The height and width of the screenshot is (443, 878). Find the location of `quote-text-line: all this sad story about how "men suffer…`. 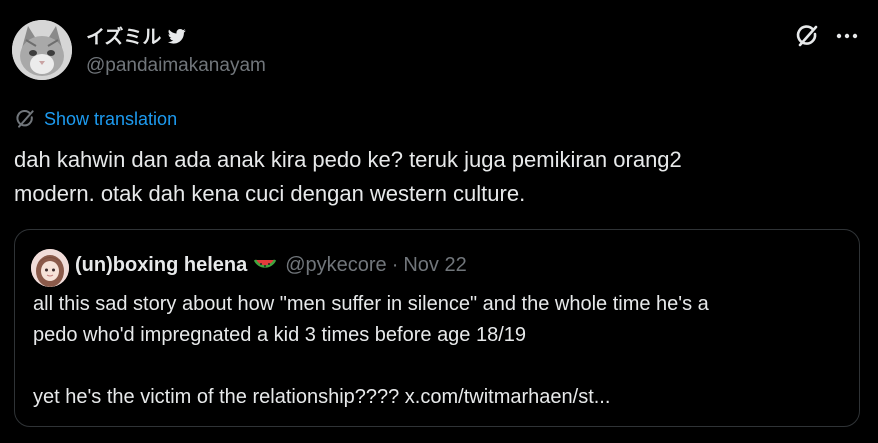

quote-text-line: all this sad story about how "men suffer… is located at coordinates (371, 304).